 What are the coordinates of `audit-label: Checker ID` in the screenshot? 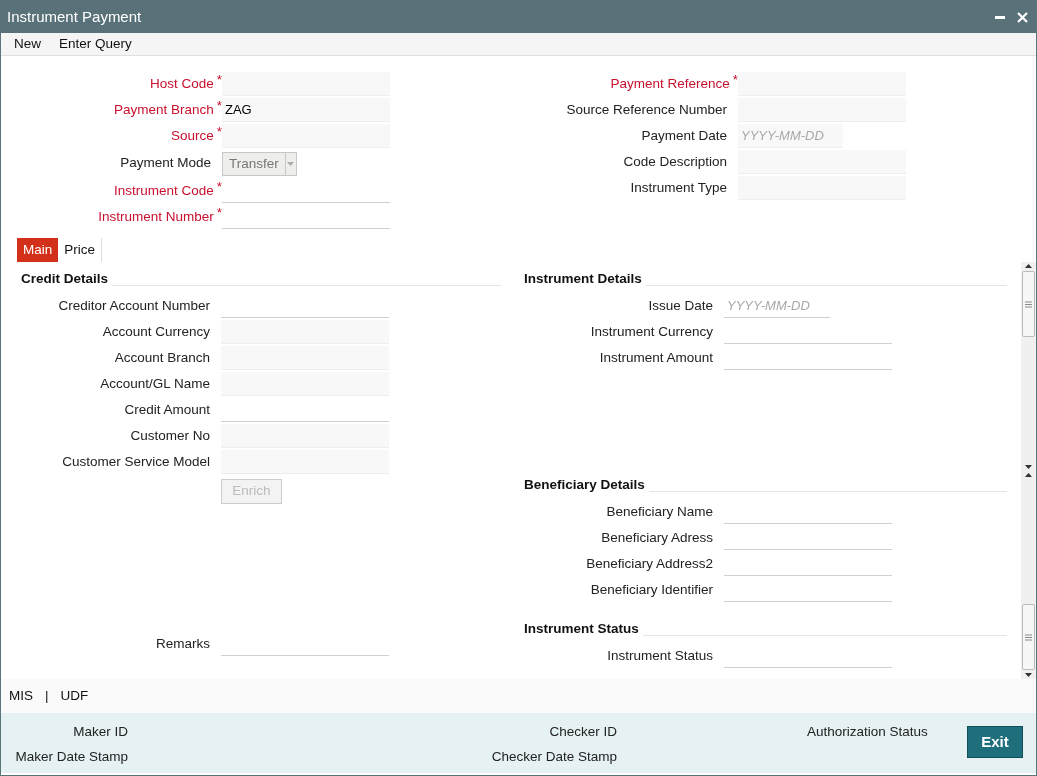 It's located at (583, 731).